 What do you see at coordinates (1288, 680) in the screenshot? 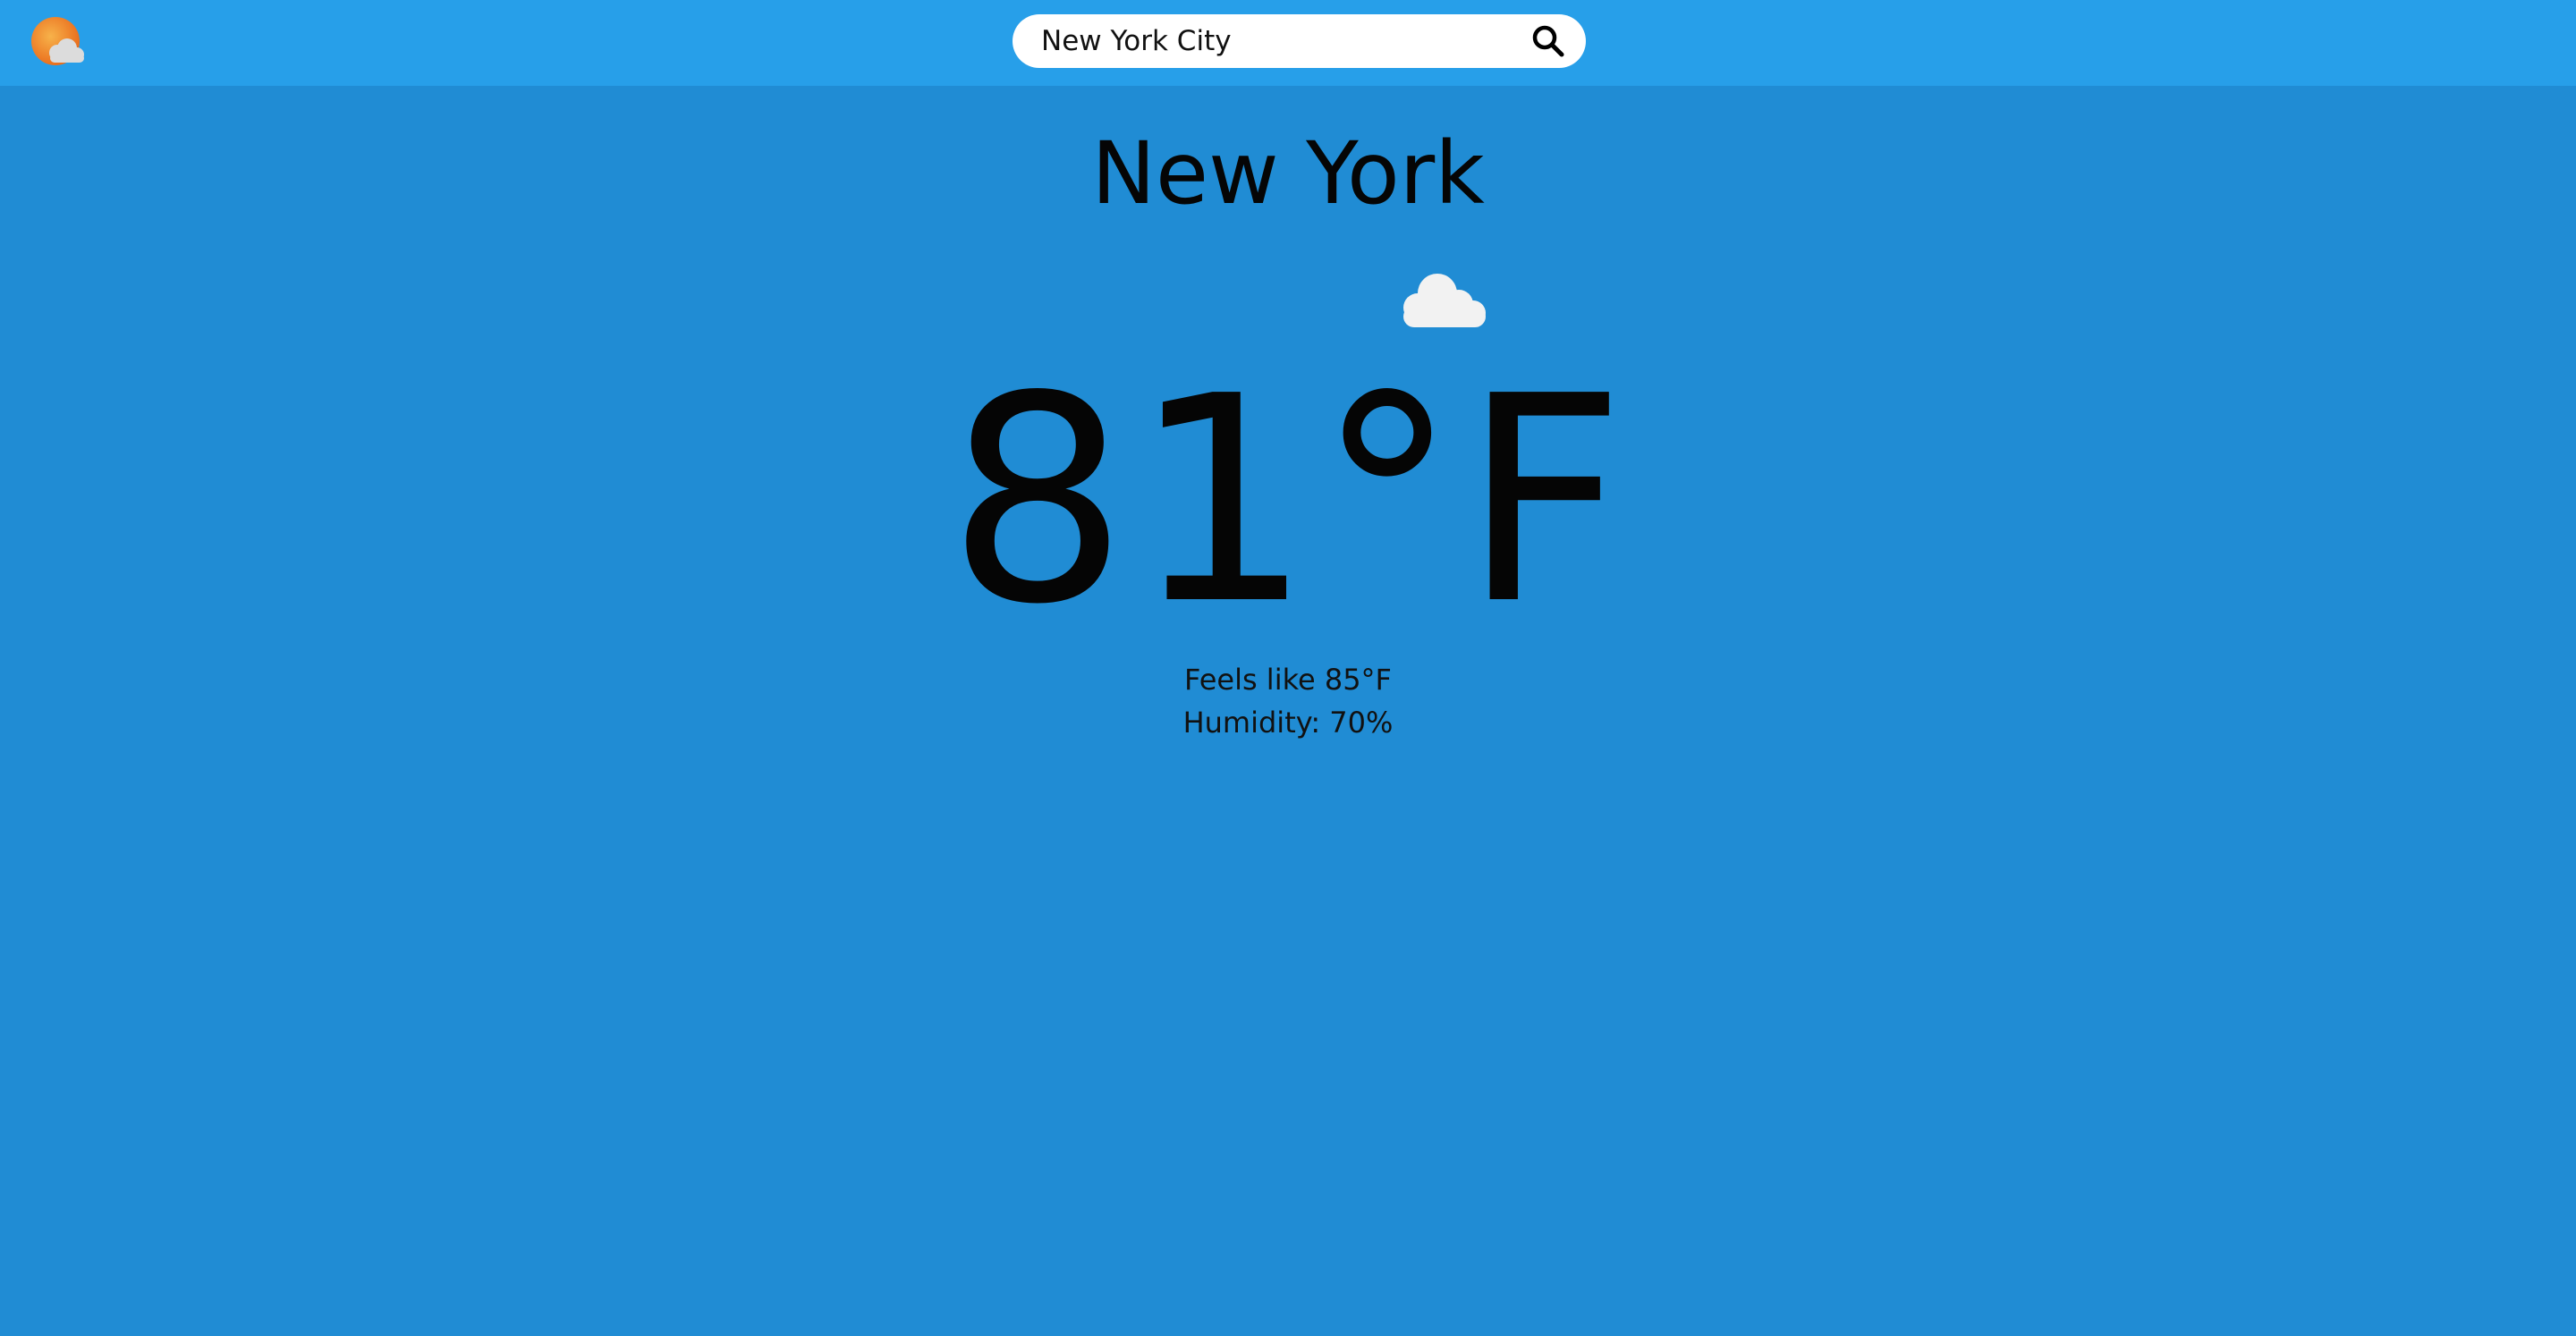
I see `feels-like: Feels like 85°F` at bounding box center [1288, 680].